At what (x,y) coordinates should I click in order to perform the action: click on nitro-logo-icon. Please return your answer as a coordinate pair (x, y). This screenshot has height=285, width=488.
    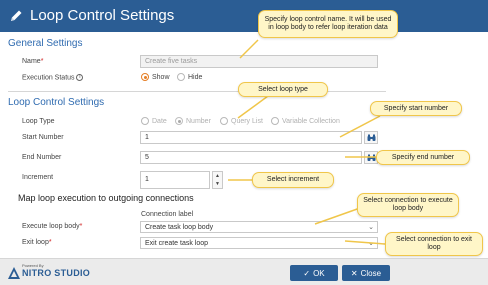
    Looking at the image, I should click on (14, 273).